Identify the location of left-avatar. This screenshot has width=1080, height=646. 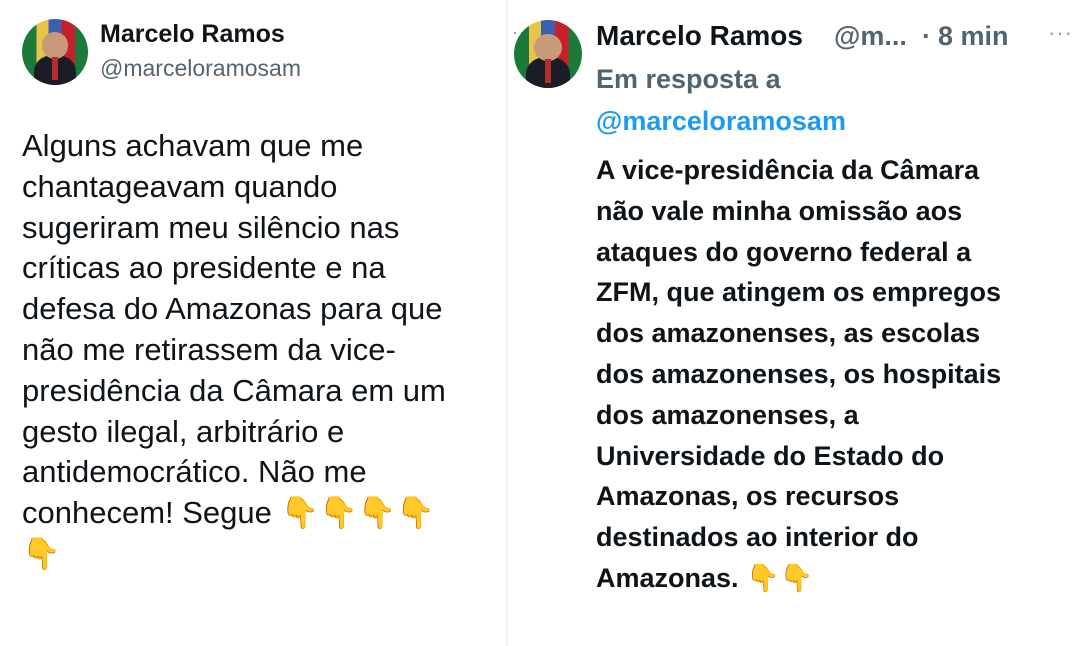
(55, 52).